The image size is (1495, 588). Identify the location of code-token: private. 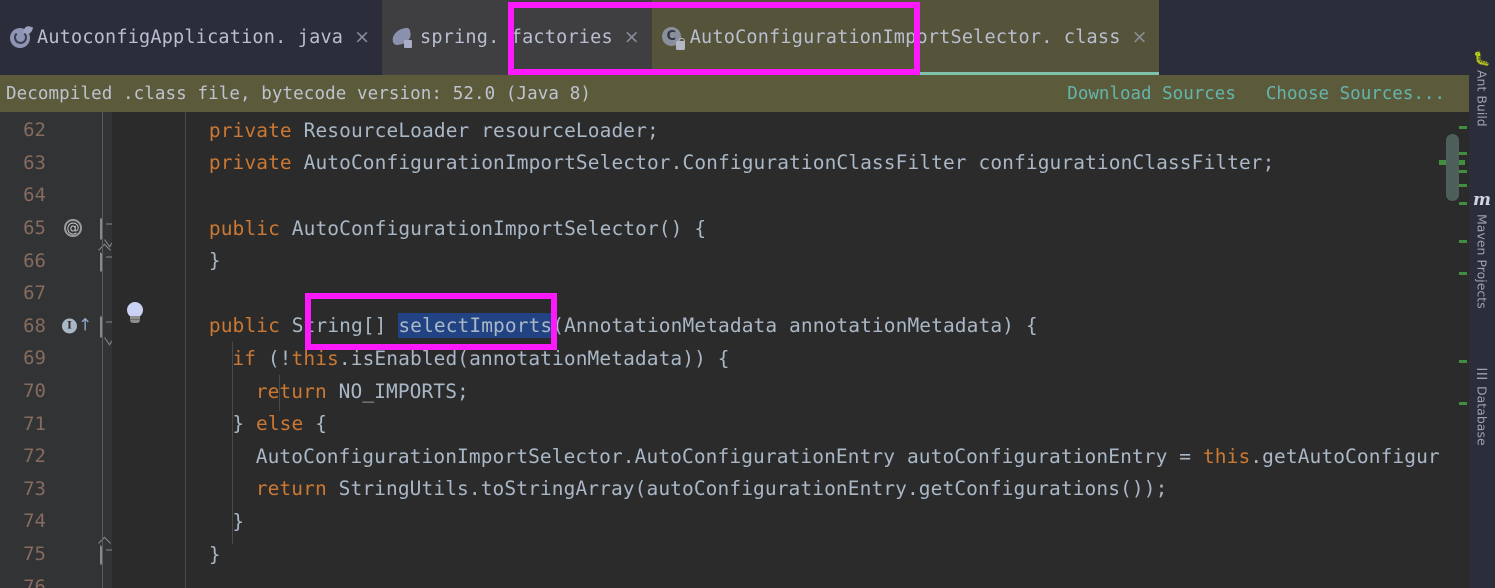
(256, 163).